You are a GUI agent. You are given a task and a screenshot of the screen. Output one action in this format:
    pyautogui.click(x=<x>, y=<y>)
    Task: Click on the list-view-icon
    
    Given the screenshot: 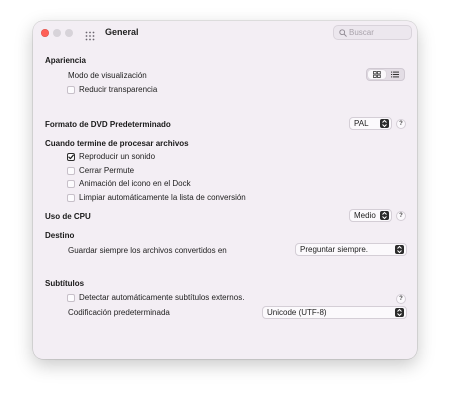 What is the action you would take?
    pyautogui.click(x=395, y=74)
    